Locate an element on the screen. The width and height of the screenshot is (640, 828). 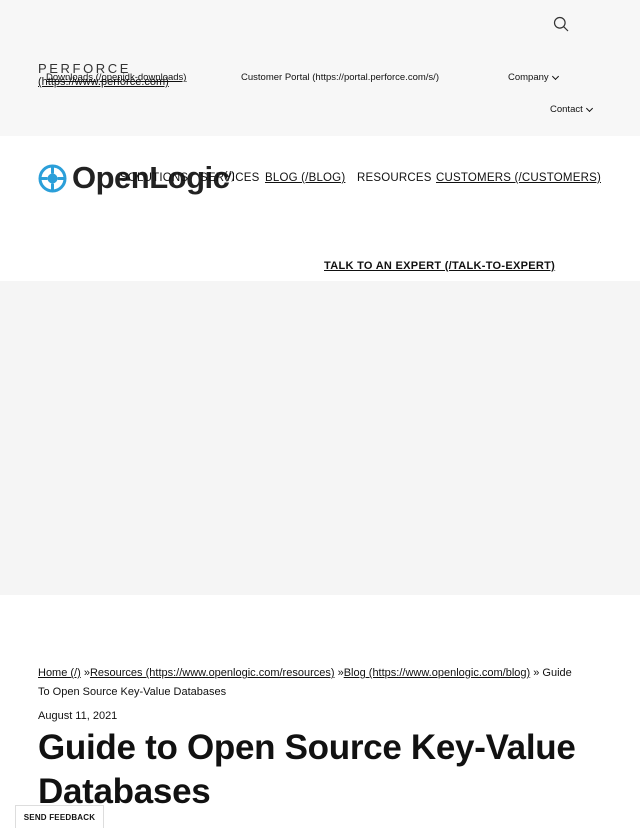
breadcrumb-home: Home (/) is located at coordinates (59, 673).